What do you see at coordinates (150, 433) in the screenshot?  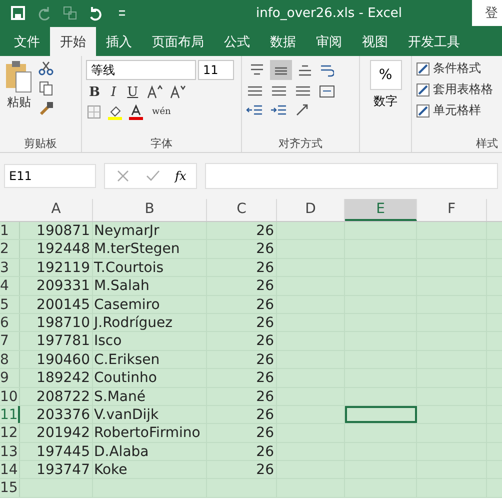 I see `table-cell: RobertoFirmino` at bounding box center [150, 433].